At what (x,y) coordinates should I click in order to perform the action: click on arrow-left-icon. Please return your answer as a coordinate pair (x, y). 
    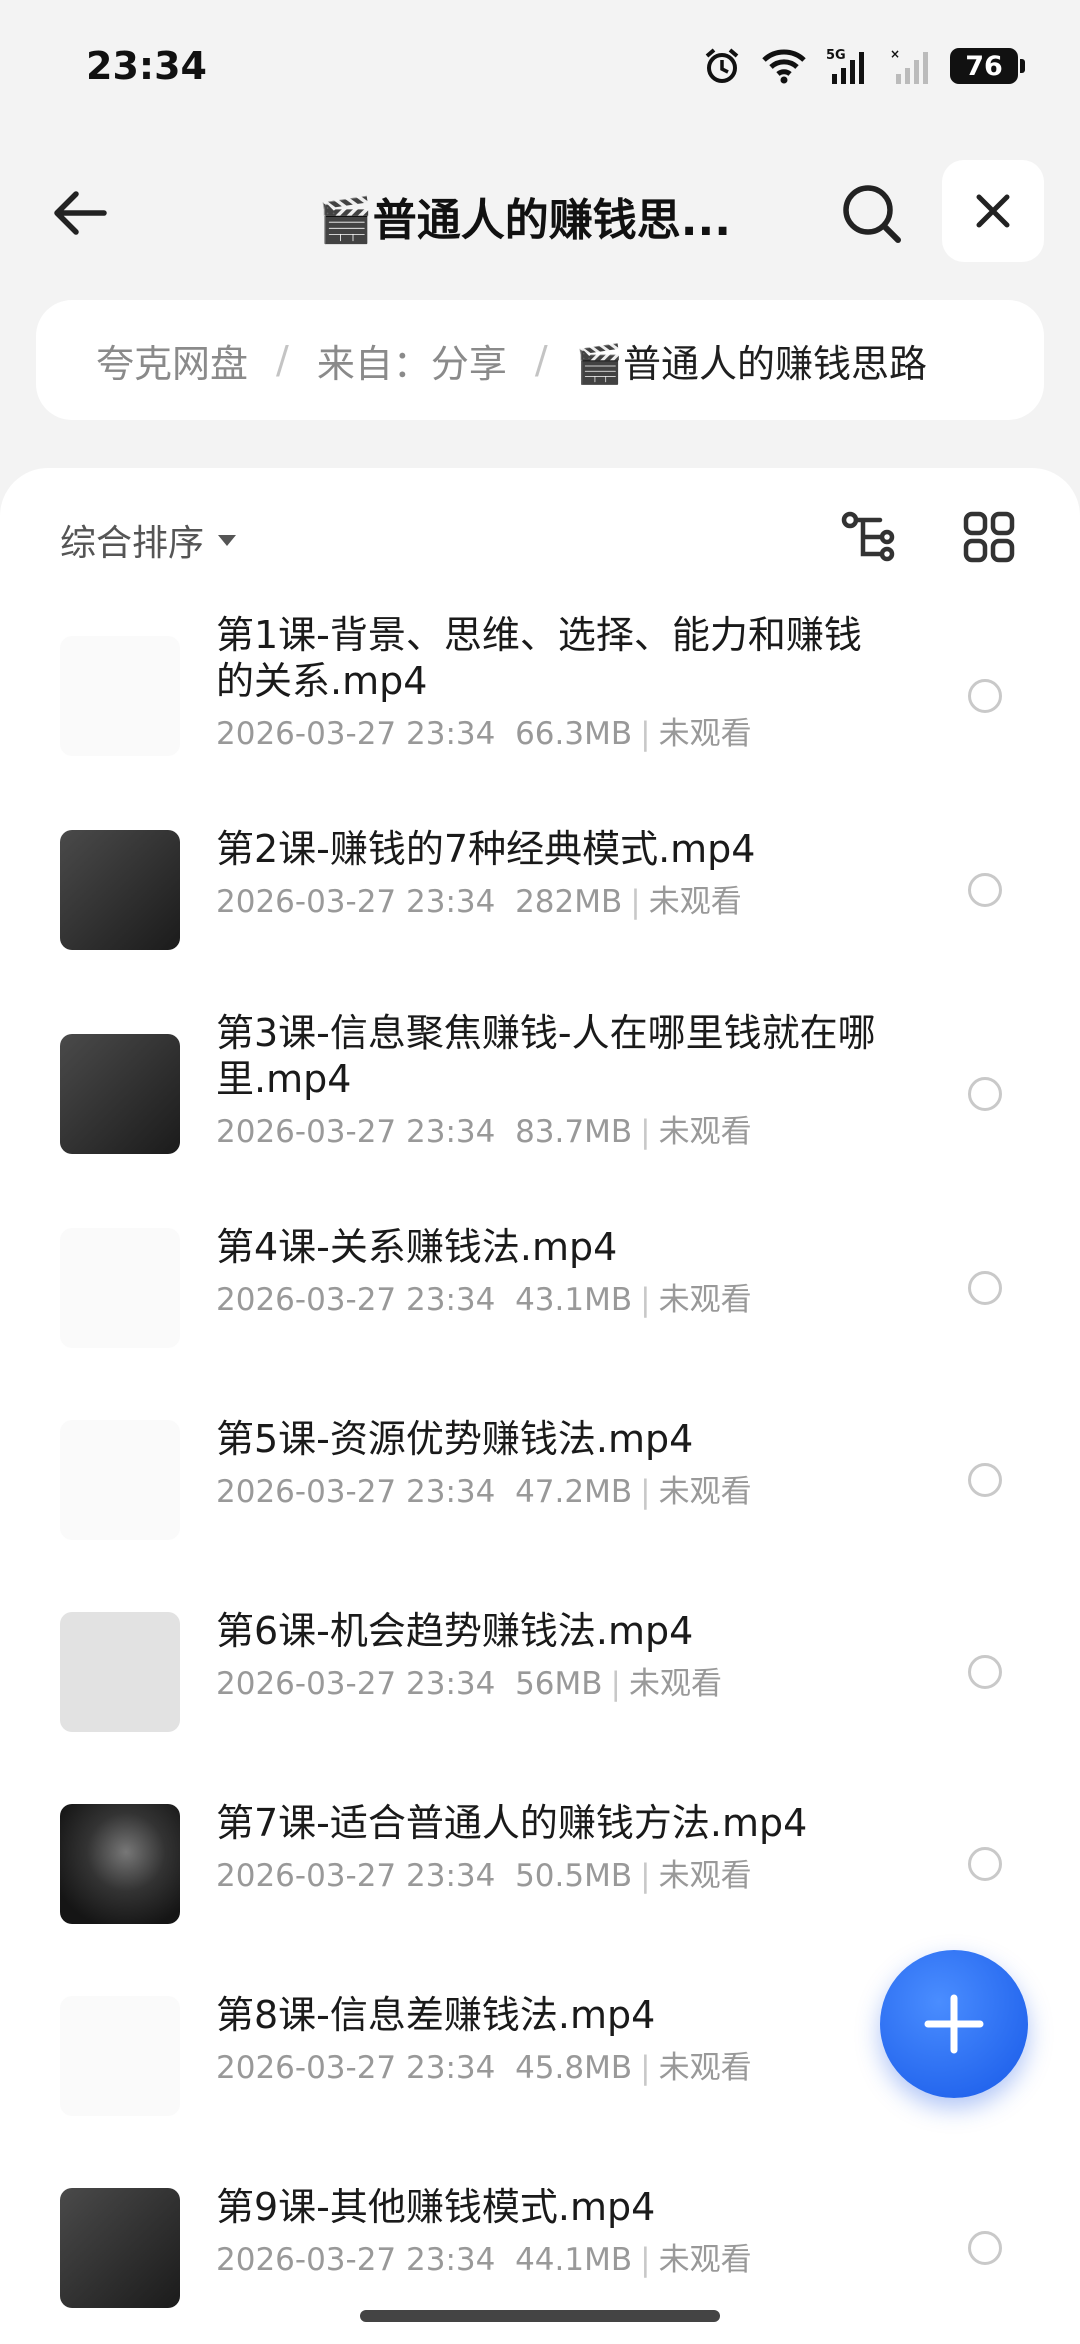
    Looking at the image, I should click on (80, 213).